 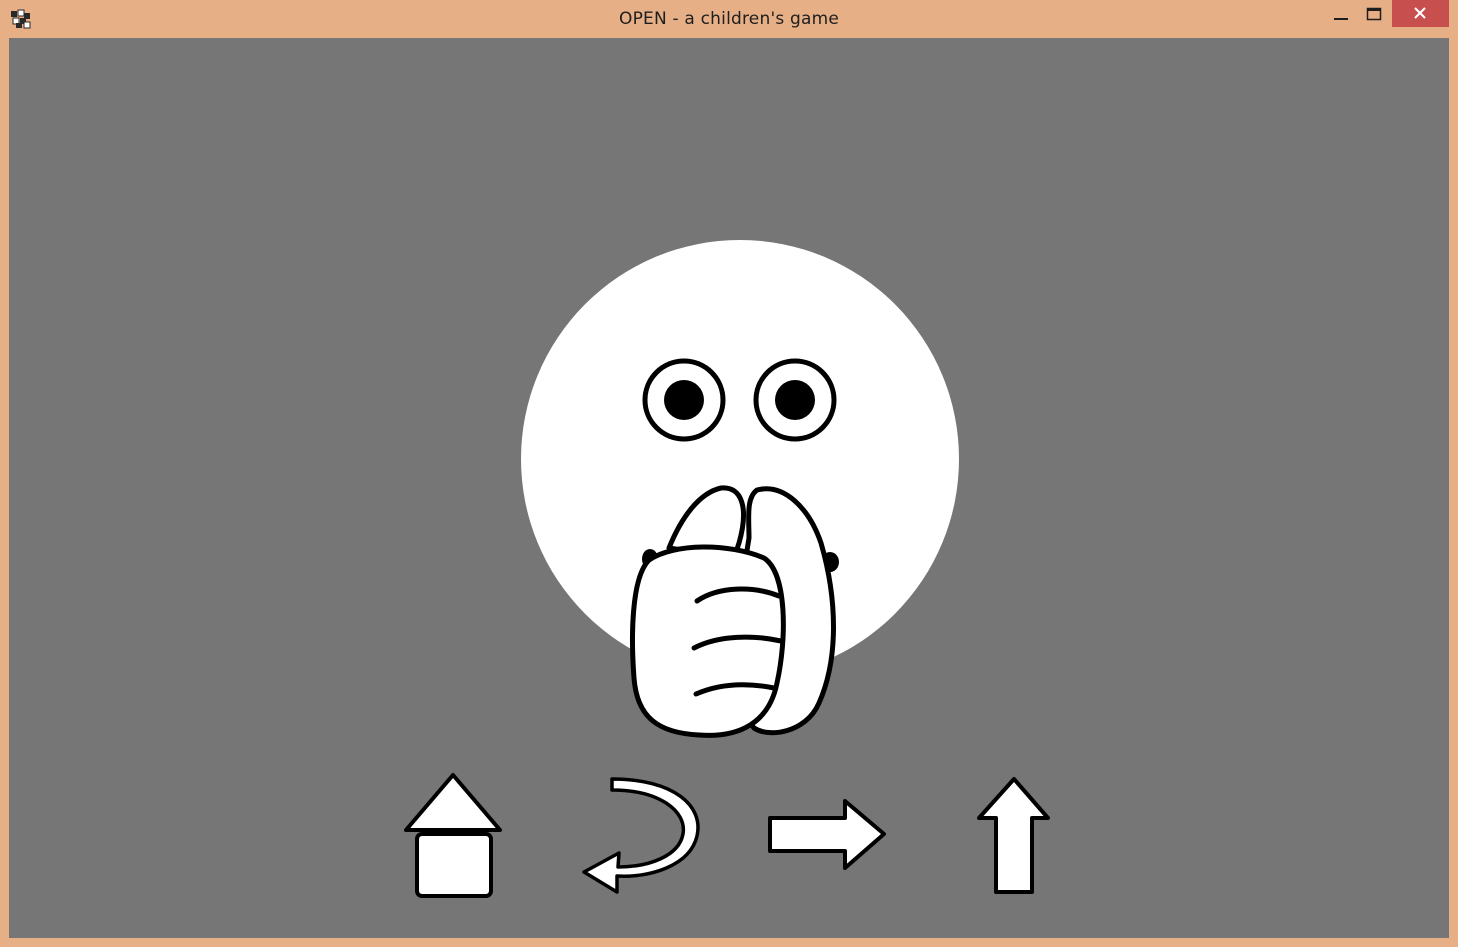 I want to click on left-eye, so click(x=684, y=400).